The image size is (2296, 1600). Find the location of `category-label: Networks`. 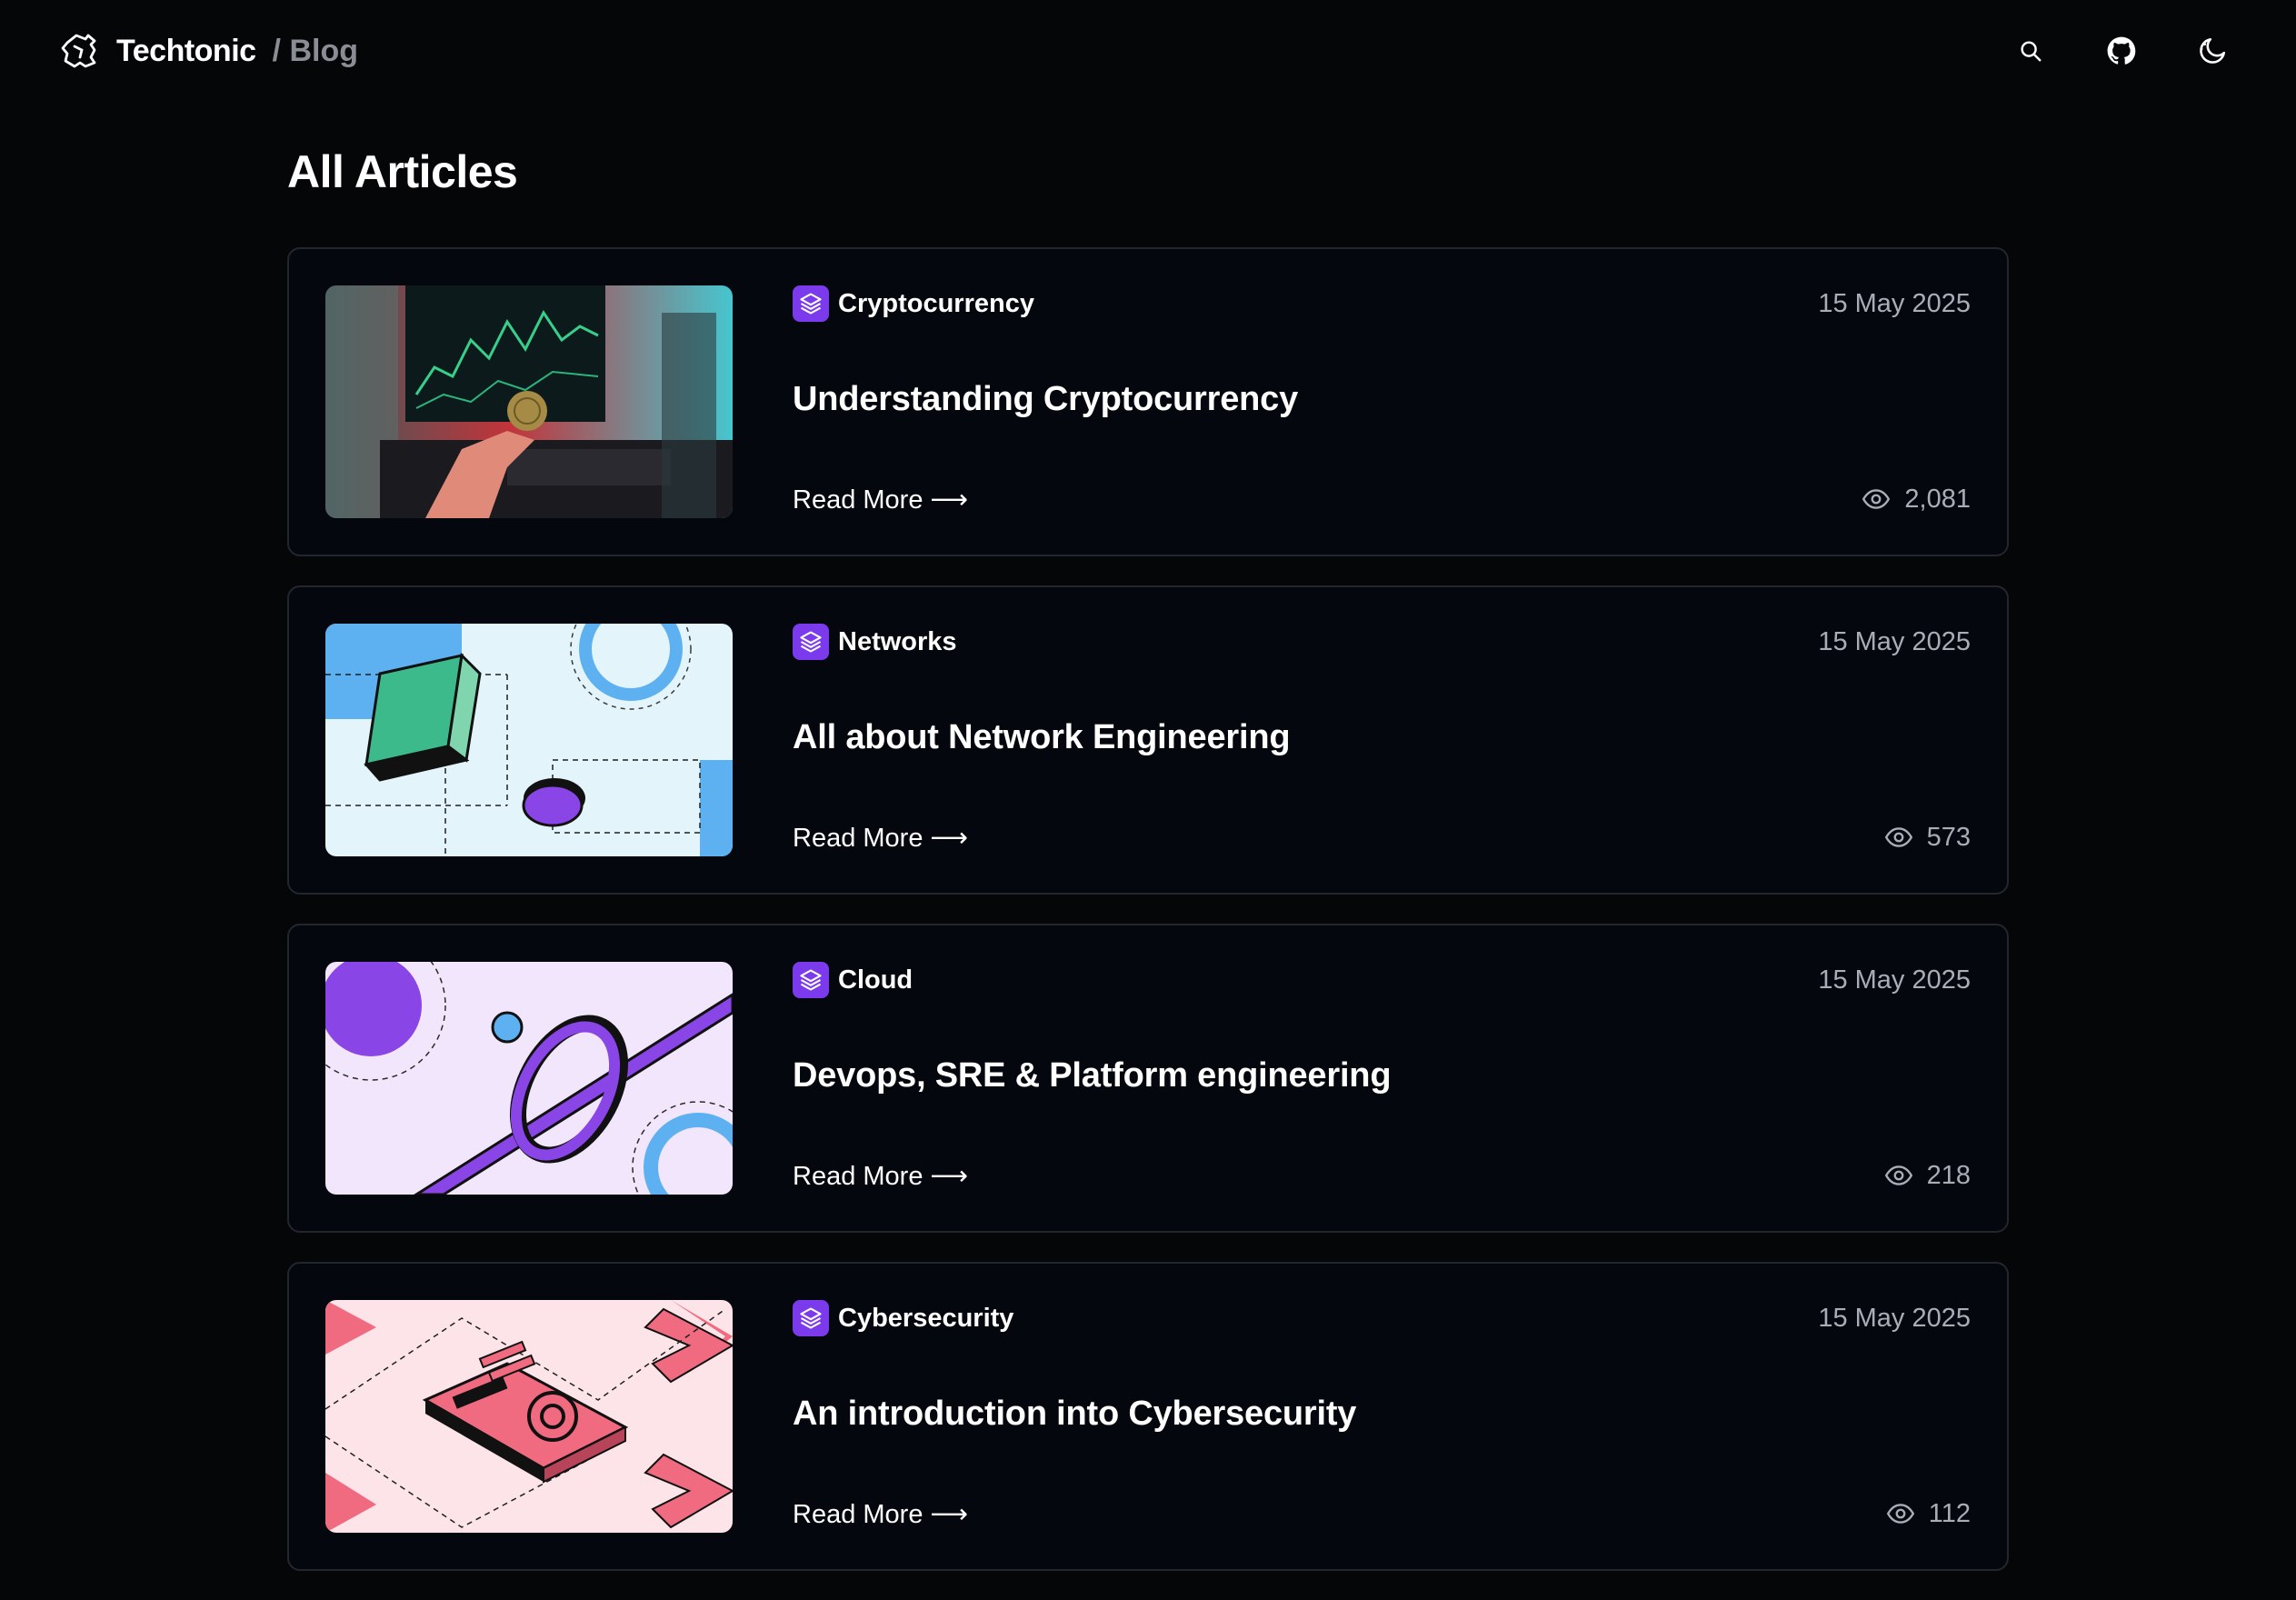

category-label: Networks is located at coordinates (897, 642).